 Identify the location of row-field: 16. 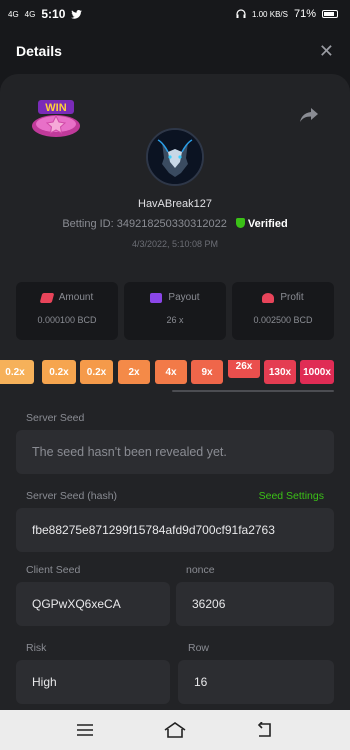
(256, 682).